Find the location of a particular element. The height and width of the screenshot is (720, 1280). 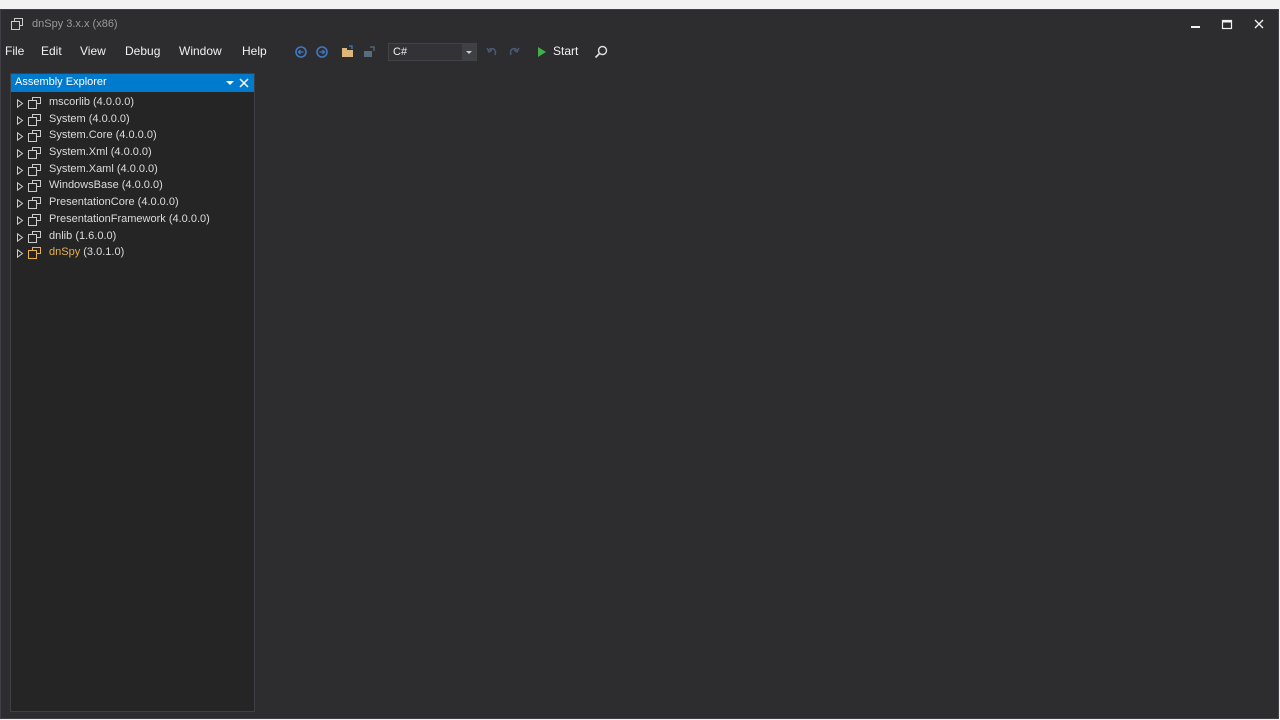

tree-item-windowsbase: WindowsBase (4.0.0.0) is located at coordinates (132, 186).